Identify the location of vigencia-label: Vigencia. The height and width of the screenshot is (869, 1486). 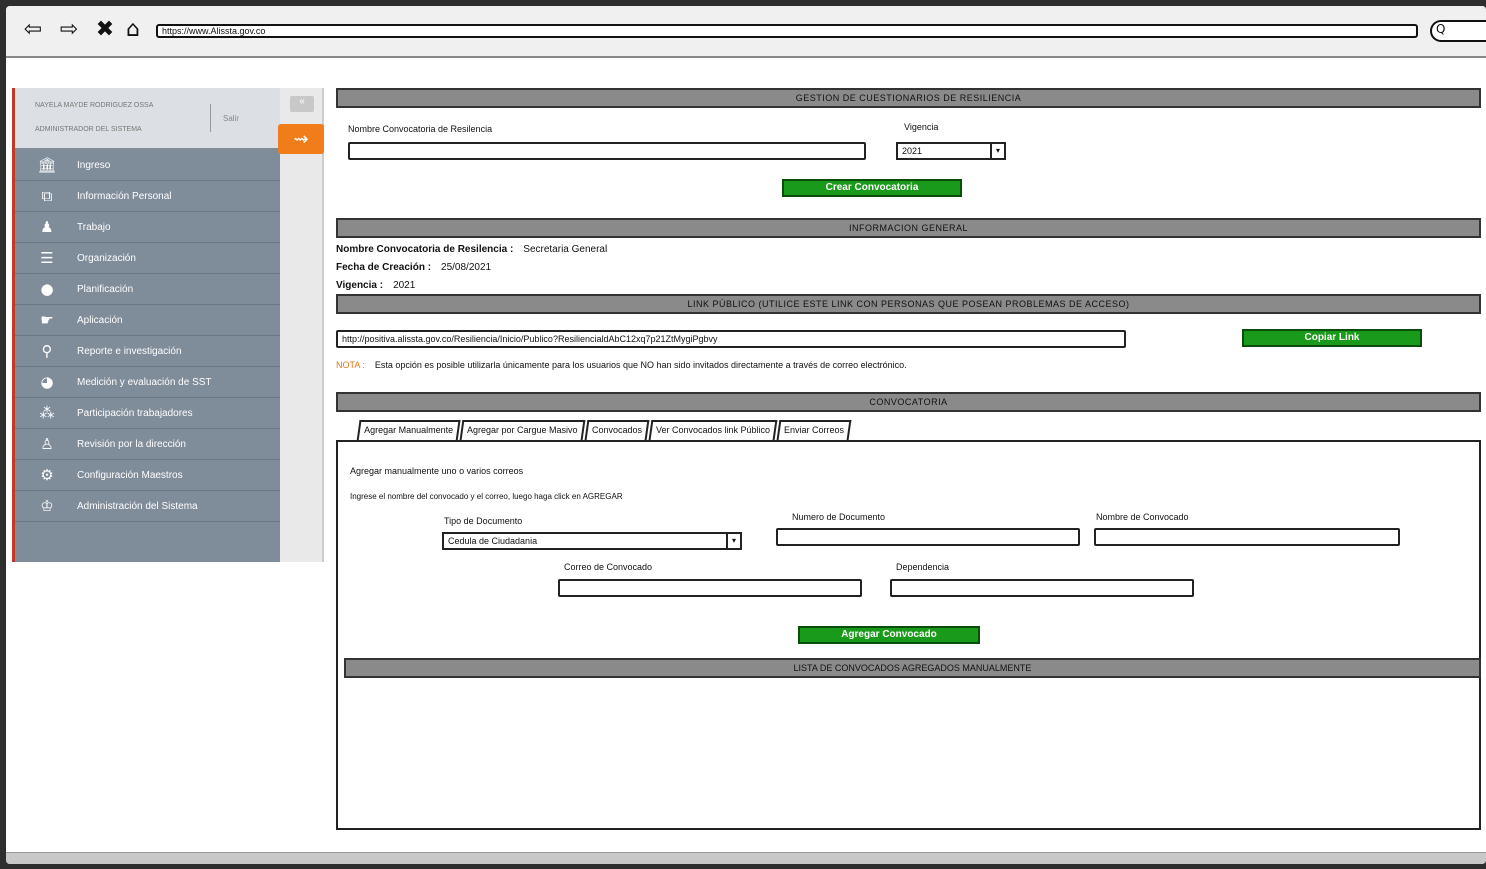
(921, 127).